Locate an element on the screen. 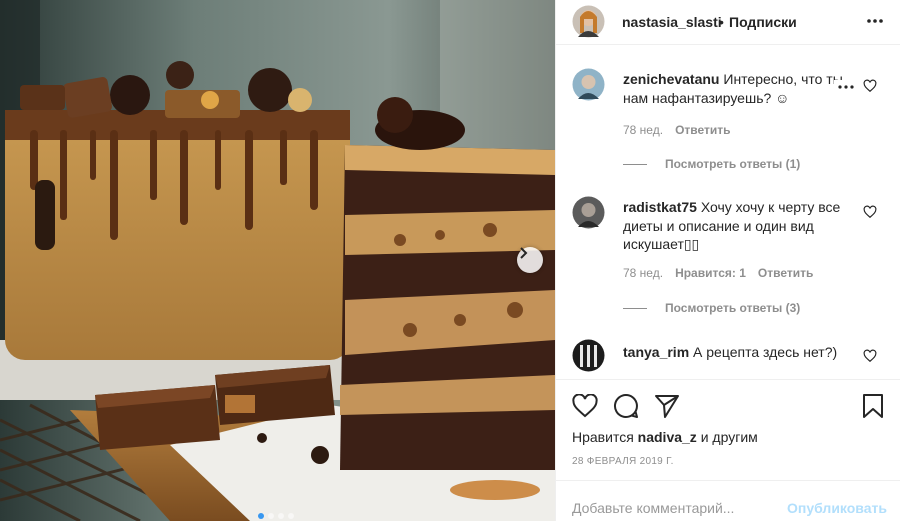  add-comment-bar: Добавьте комментарий... Опубликовать is located at coordinates (728, 500).